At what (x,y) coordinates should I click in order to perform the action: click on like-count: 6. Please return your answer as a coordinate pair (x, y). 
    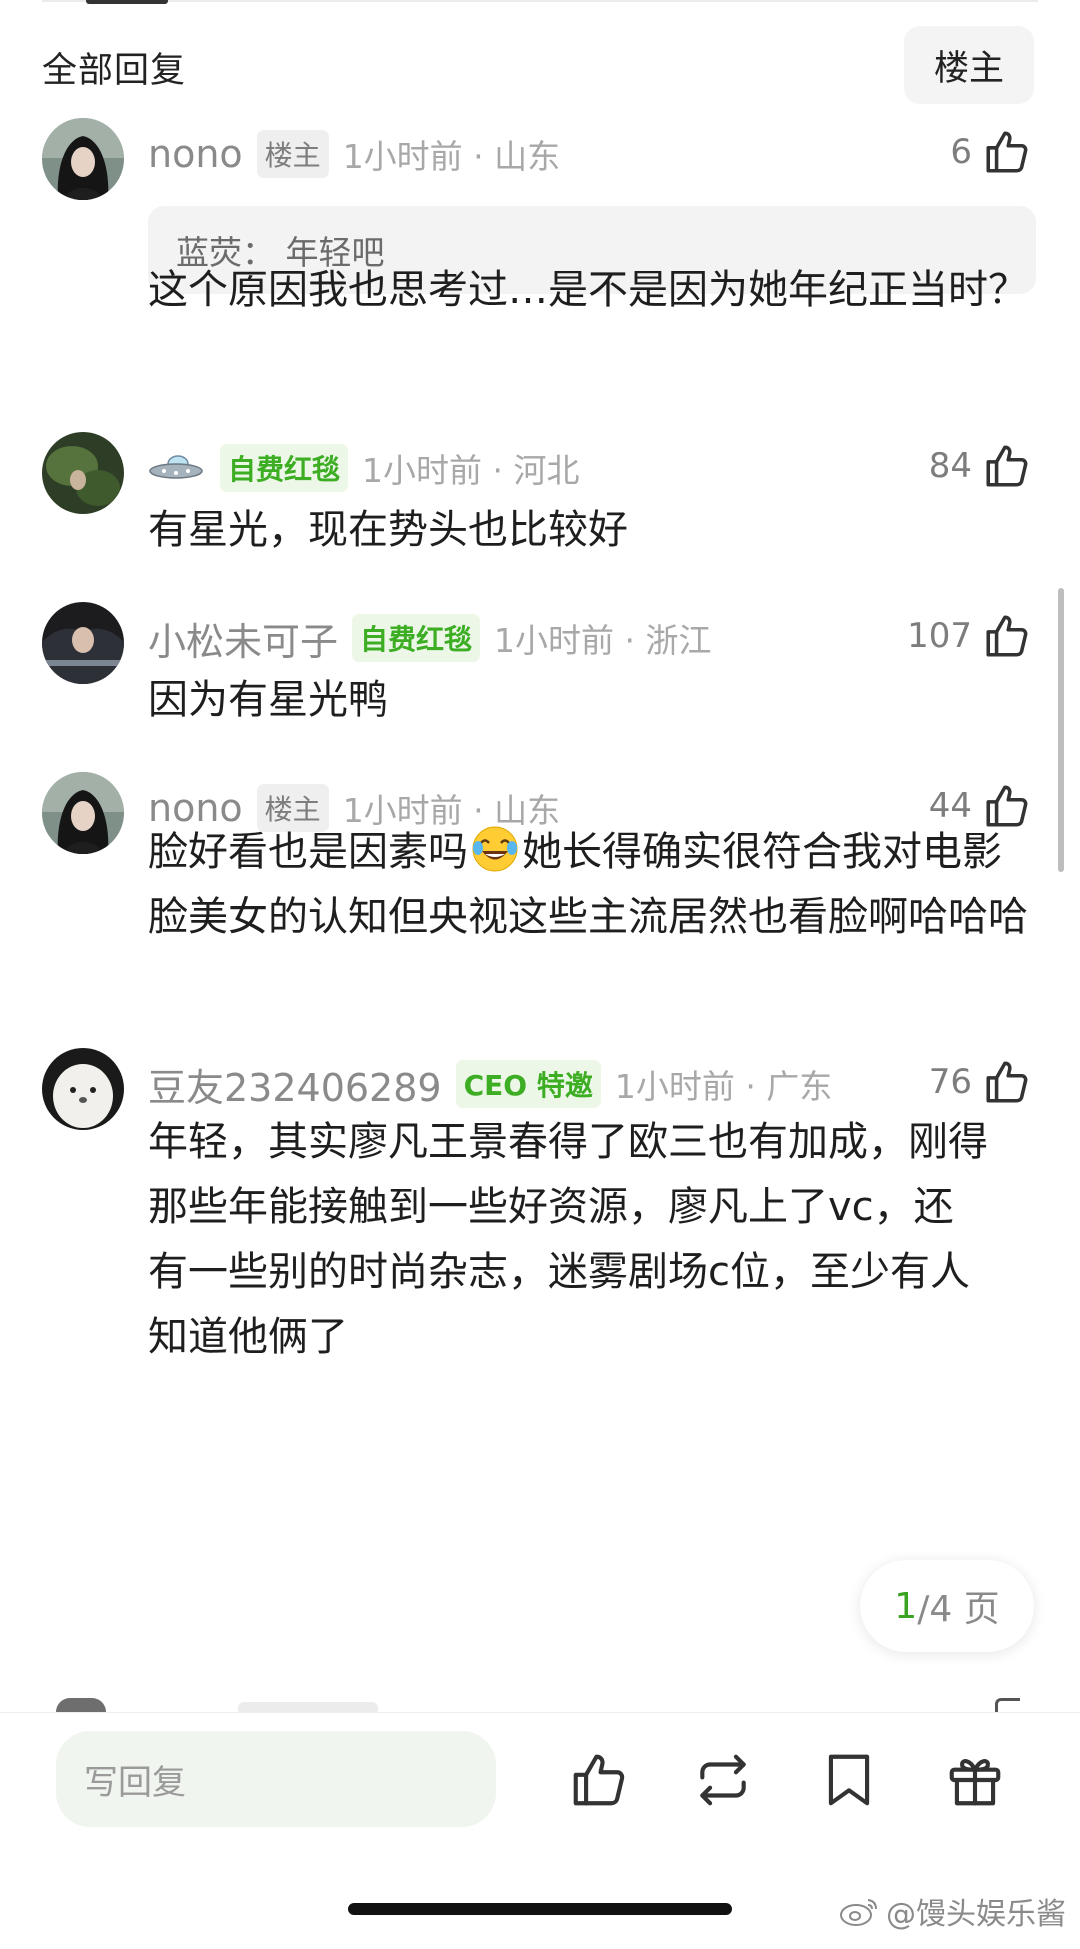
    Looking at the image, I should click on (961, 152).